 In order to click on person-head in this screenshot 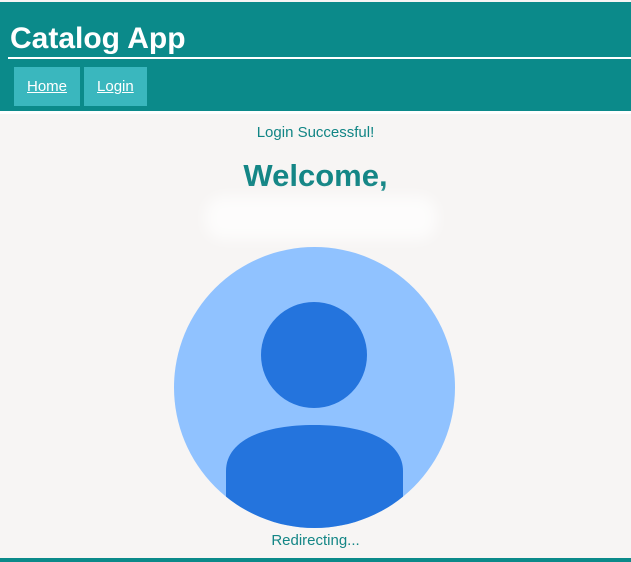, I will do `click(314, 355)`.